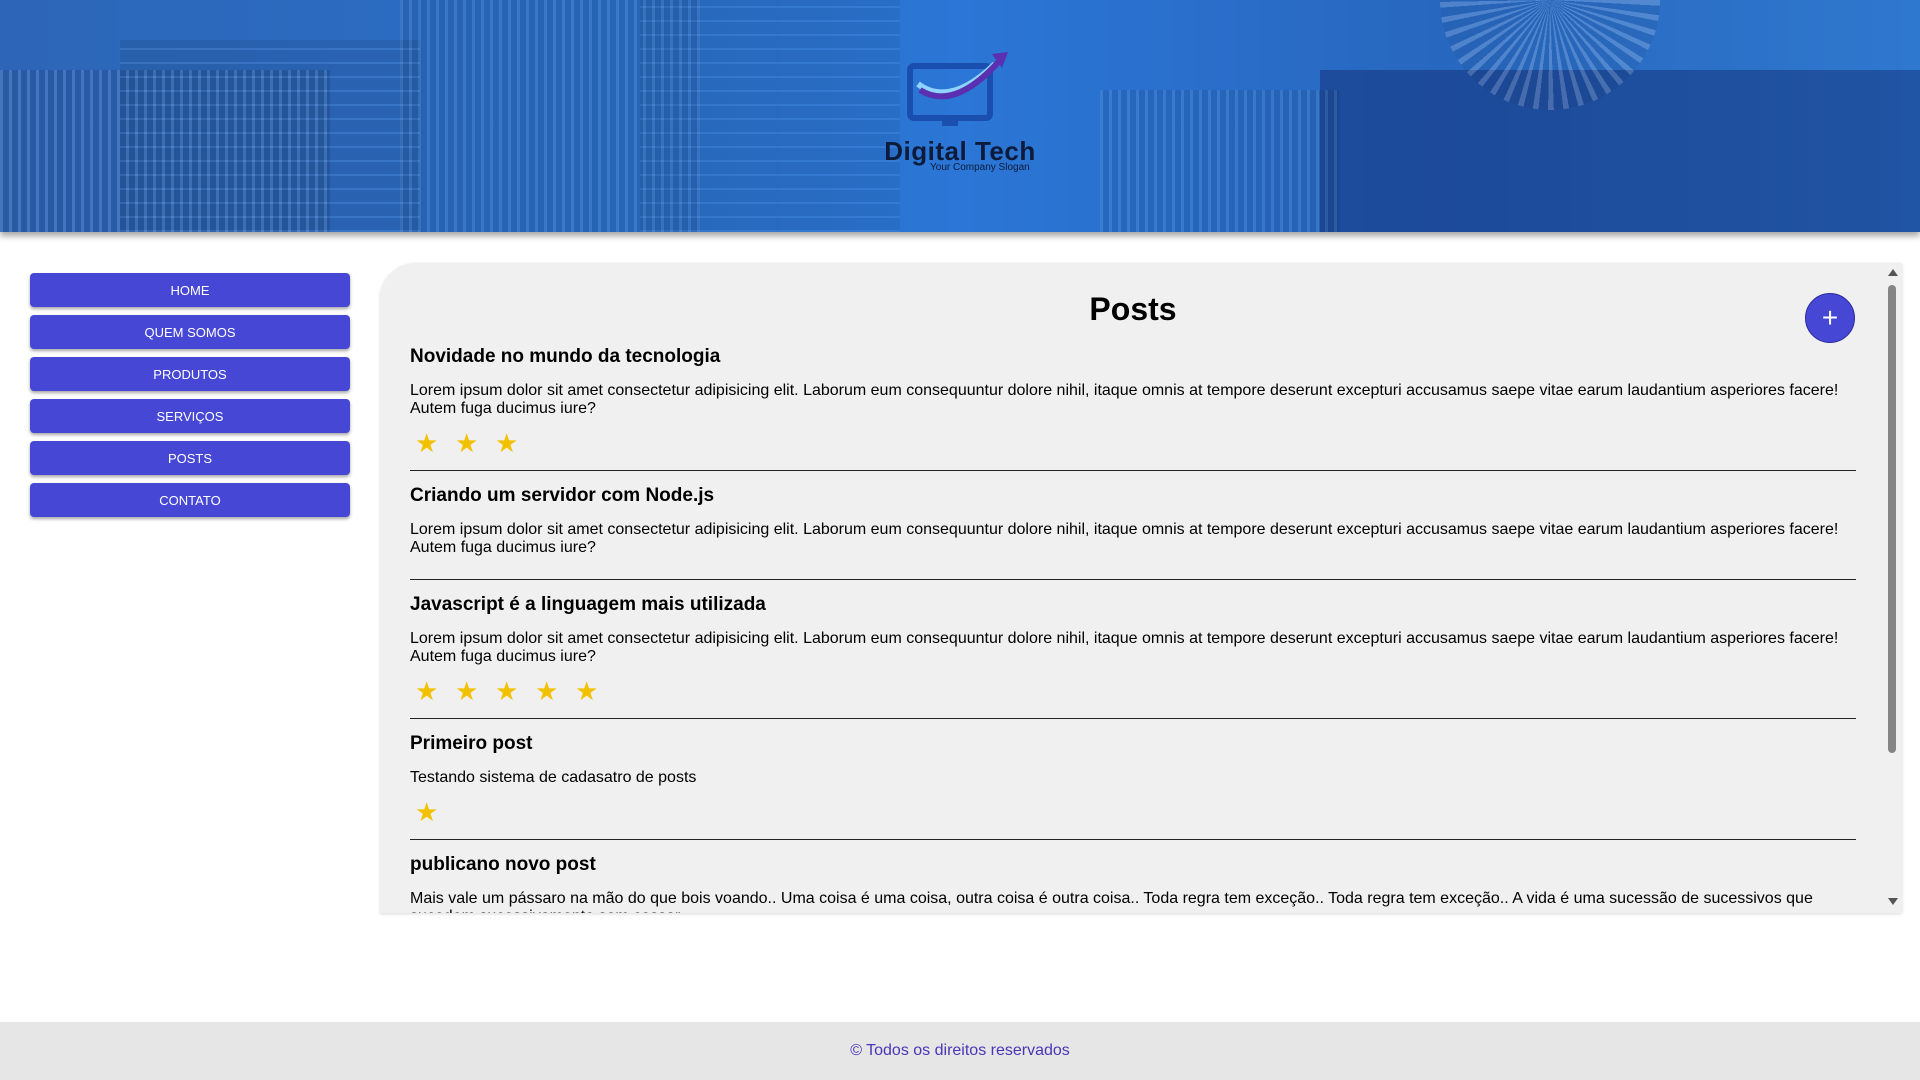 The height and width of the screenshot is (1080, 1920). I want to click on post-rating: ★ ★ ★ ★ ★, so click(1133, 691).